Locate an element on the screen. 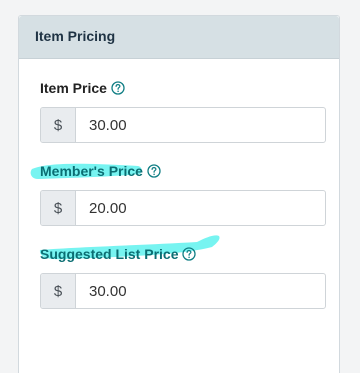  members-price-input-group: $ 20.00 is located at coordinates (183, 208).